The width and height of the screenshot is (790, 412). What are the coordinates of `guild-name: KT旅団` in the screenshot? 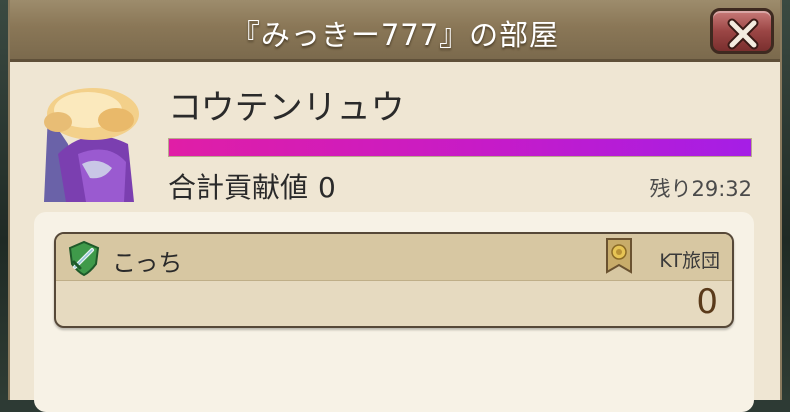 It's located at (689, 261).